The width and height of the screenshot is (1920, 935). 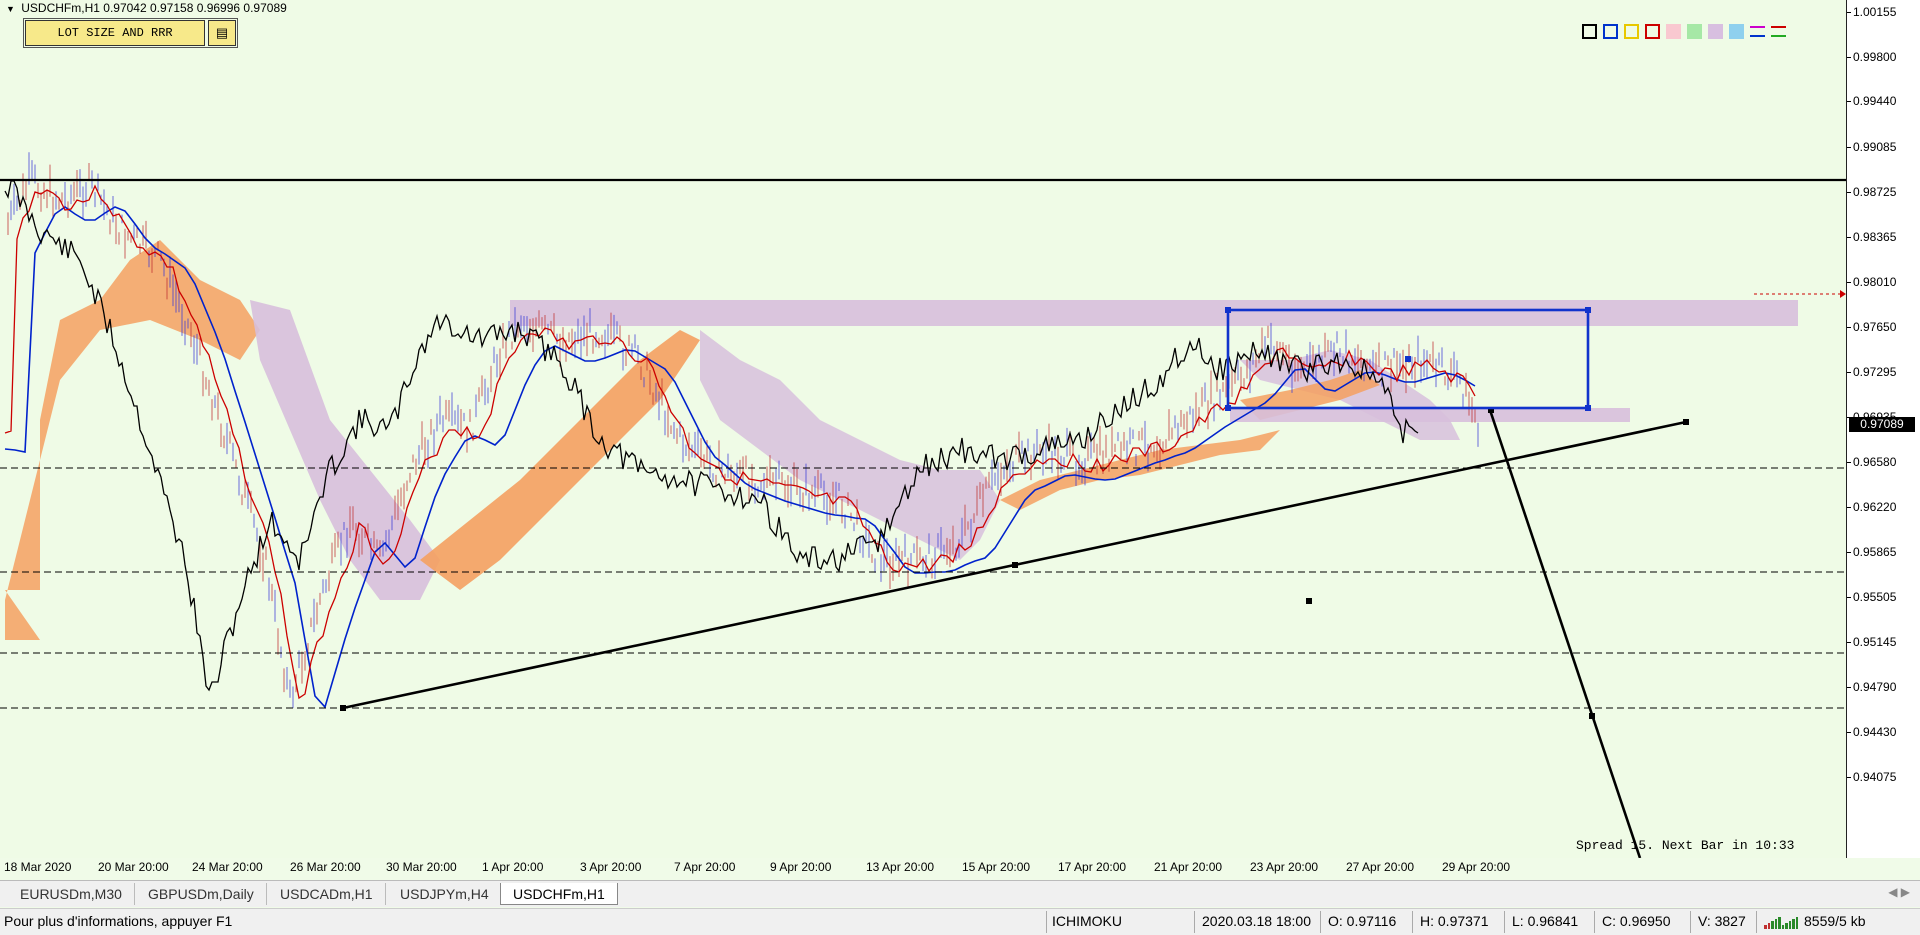 What do you see at coordinates (10, 9) in the screenshot?
I see `collapse-triangle-icon: ▼` at bounding box center [10, 9].